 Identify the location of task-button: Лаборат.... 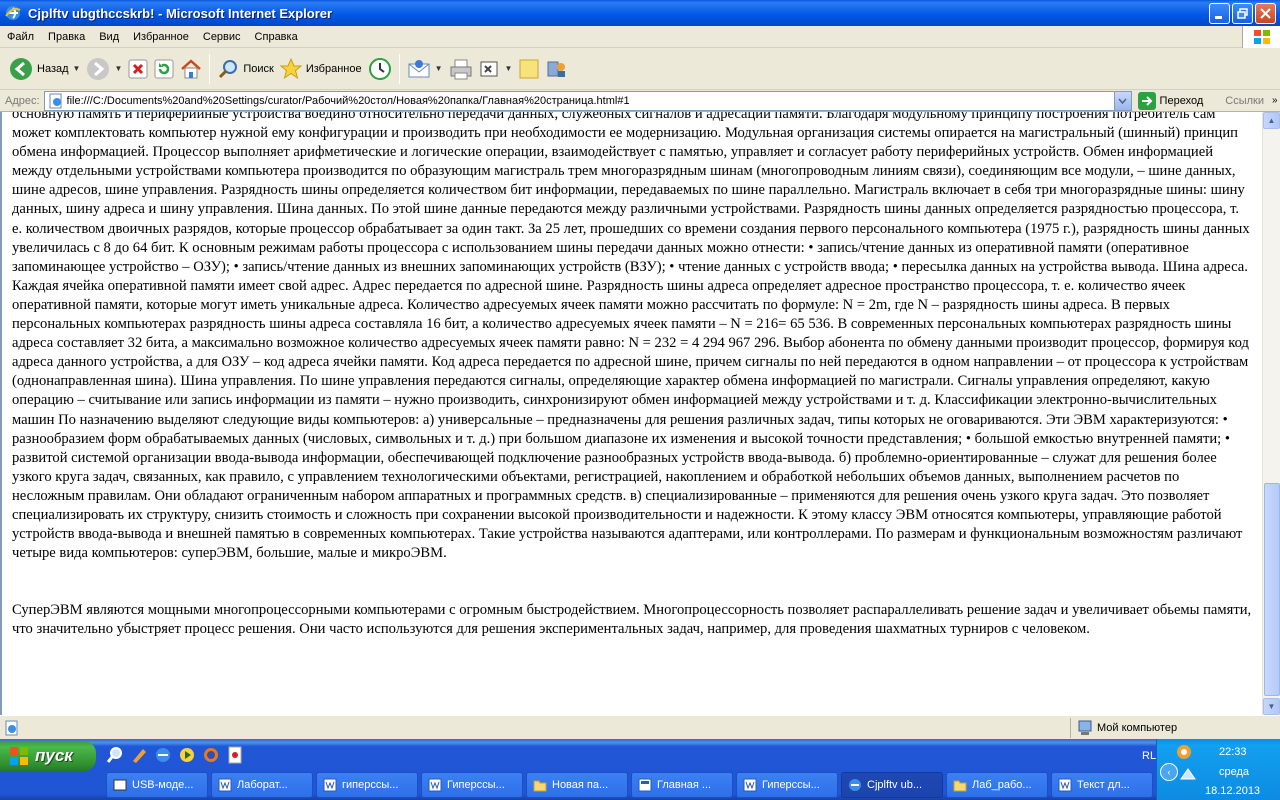
(262, 785).